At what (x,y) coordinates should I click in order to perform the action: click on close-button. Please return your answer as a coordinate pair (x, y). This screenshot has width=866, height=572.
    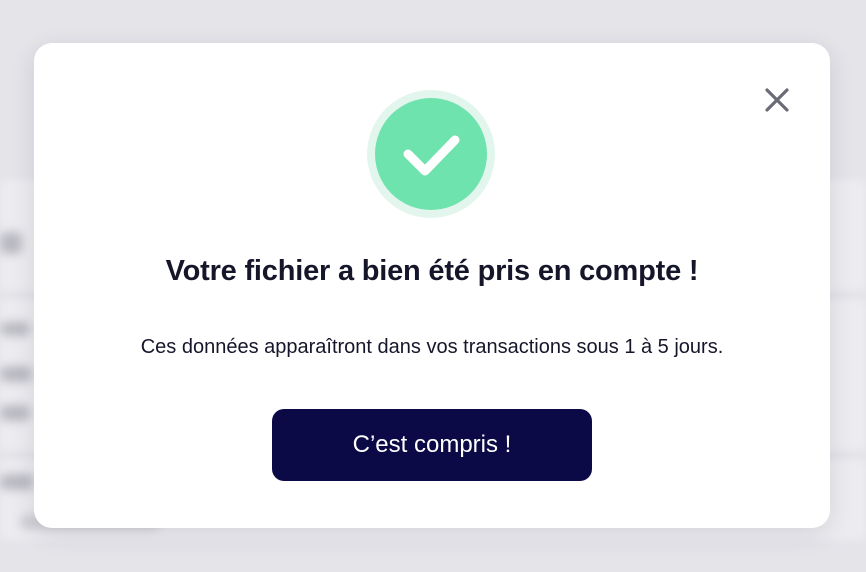
    Looking at the image, I should click on (777, 100).